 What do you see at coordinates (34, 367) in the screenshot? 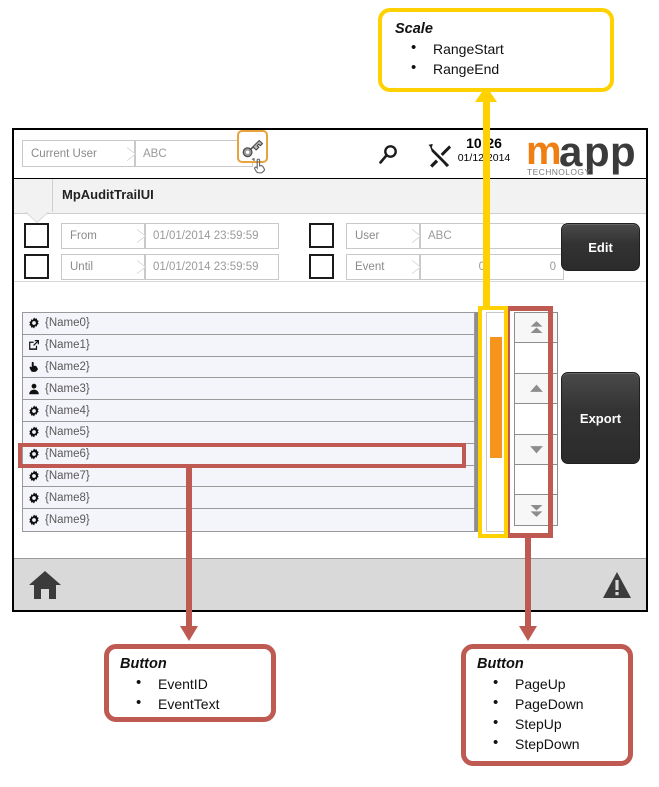
I see `pointing-hand-icon` at bounding box center [34, 367].